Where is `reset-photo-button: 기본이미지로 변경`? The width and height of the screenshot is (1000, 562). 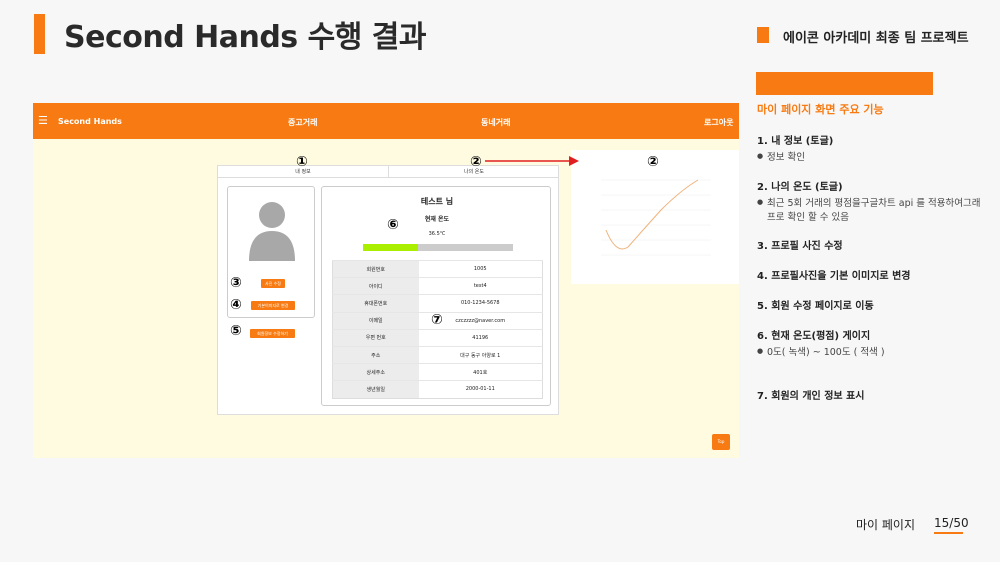 reset-photo-button: 기본이미지로 변경 is located at coordinates (273, 305).